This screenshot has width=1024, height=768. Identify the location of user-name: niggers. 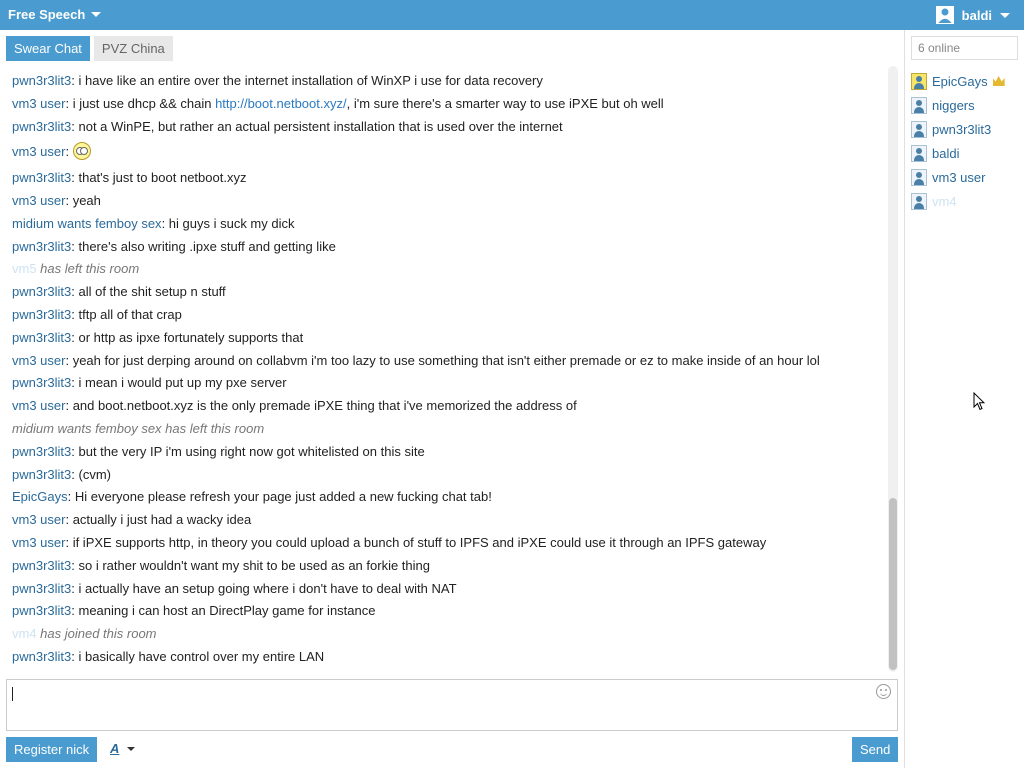
(953, 105).